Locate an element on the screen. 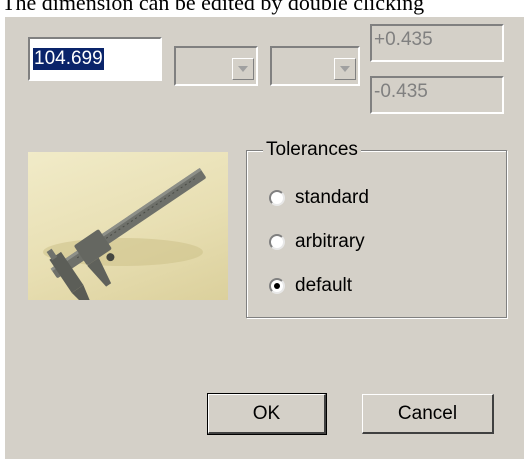  caliper-icon is located at coordinates (124, 233).